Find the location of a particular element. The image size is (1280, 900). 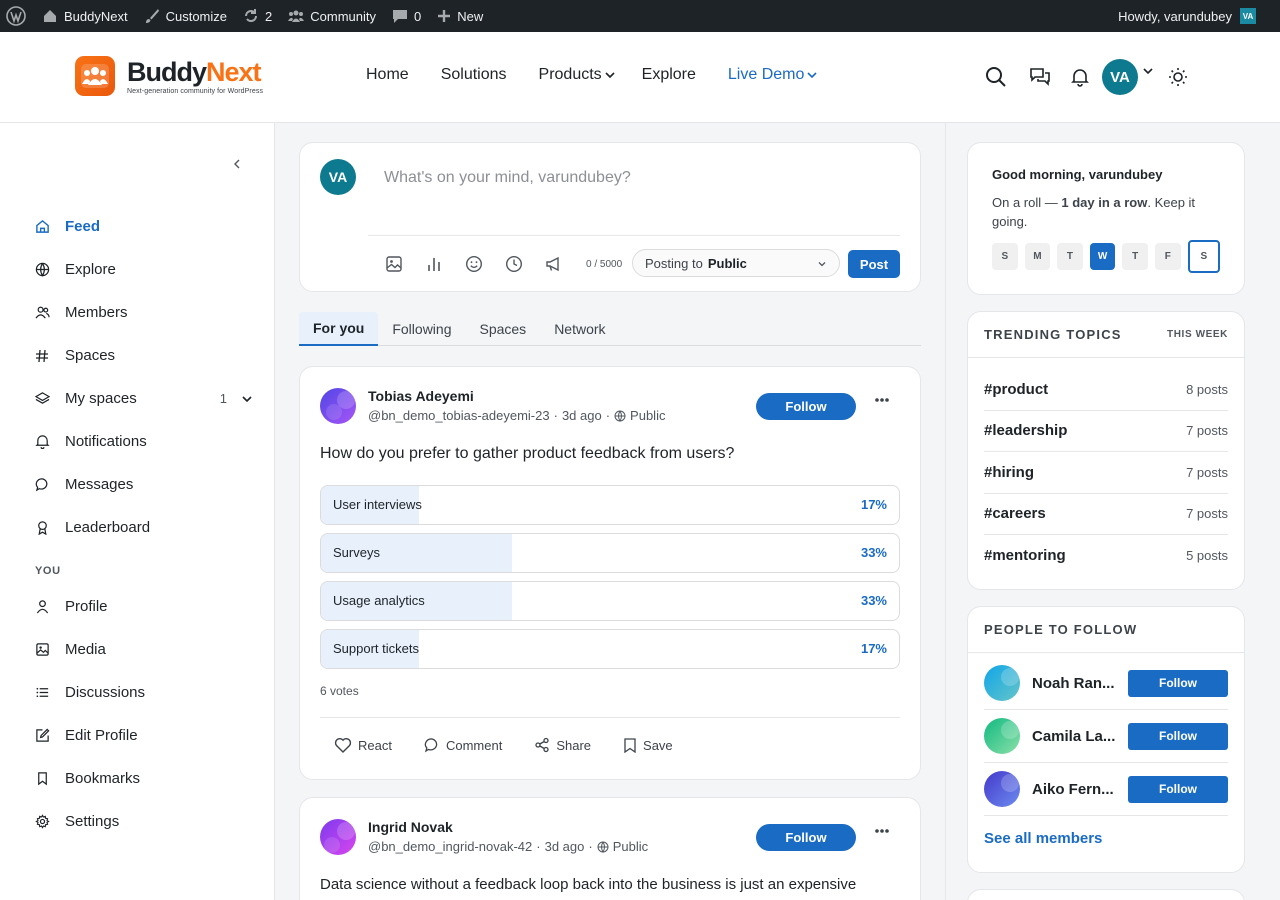

messages-button is located at coordinates (1040, 77).